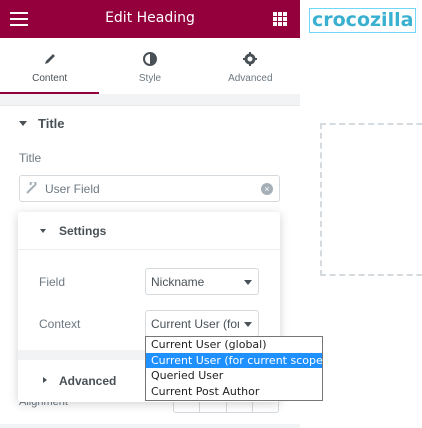 This screenshot has height=428, width=422. Describe the element at coordinates (51, 123) in the screenshot. I see `section-title-label: Title` at that location.